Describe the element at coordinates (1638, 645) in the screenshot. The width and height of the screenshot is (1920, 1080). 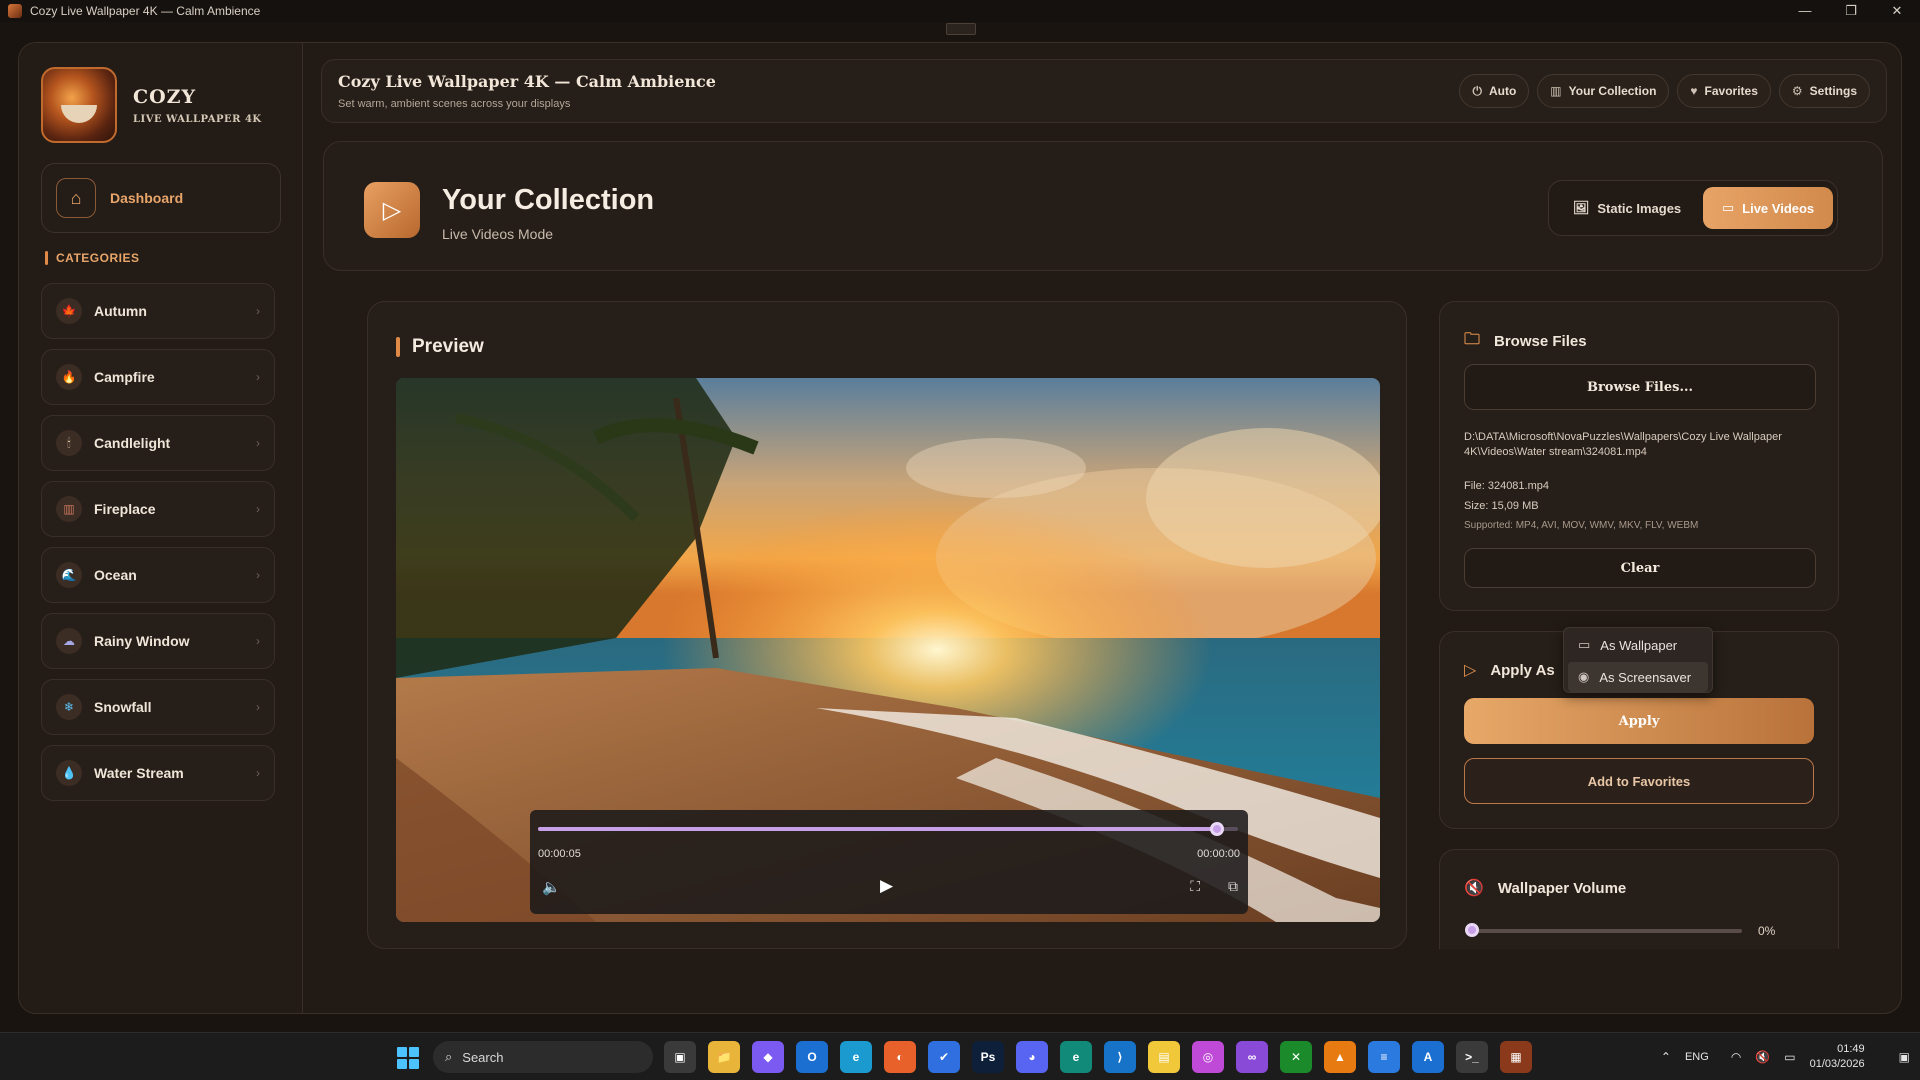
I see `option-as-wallpaper: ▭ As Wallpaper` at that location.